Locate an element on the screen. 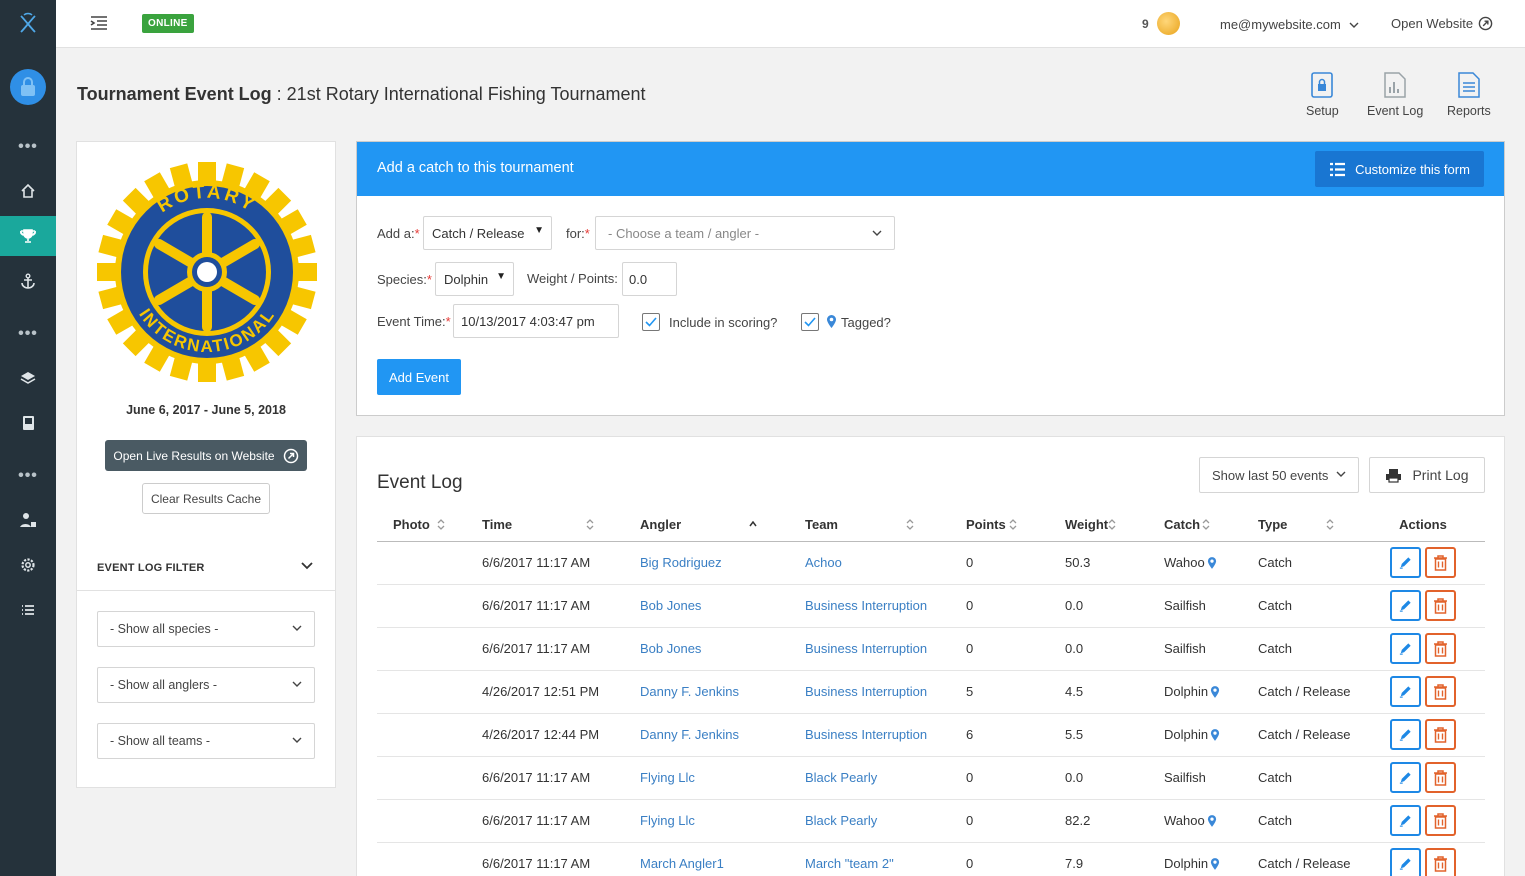 Image resolution: width=1525 pixels, height=876 pixels. species-select: Dolphin ▼ is located at coordinates (474, 279).